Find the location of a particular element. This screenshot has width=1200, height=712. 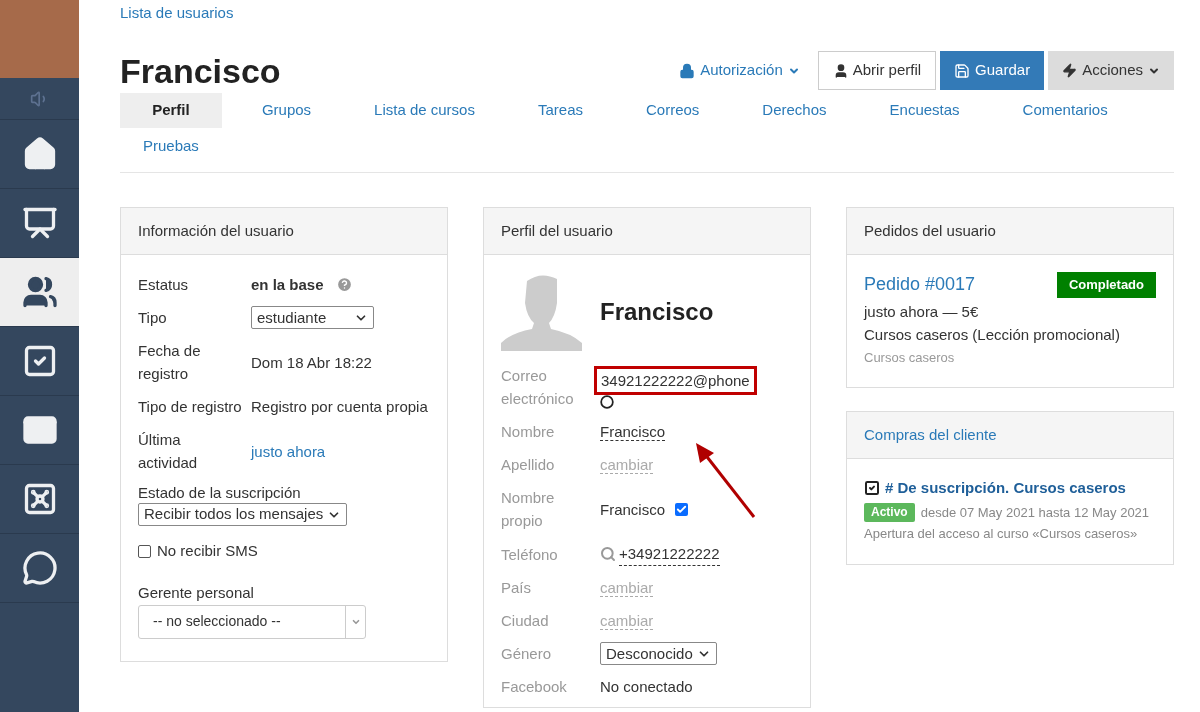

field-label: Gerente personal is located at coordinates (196, 592).